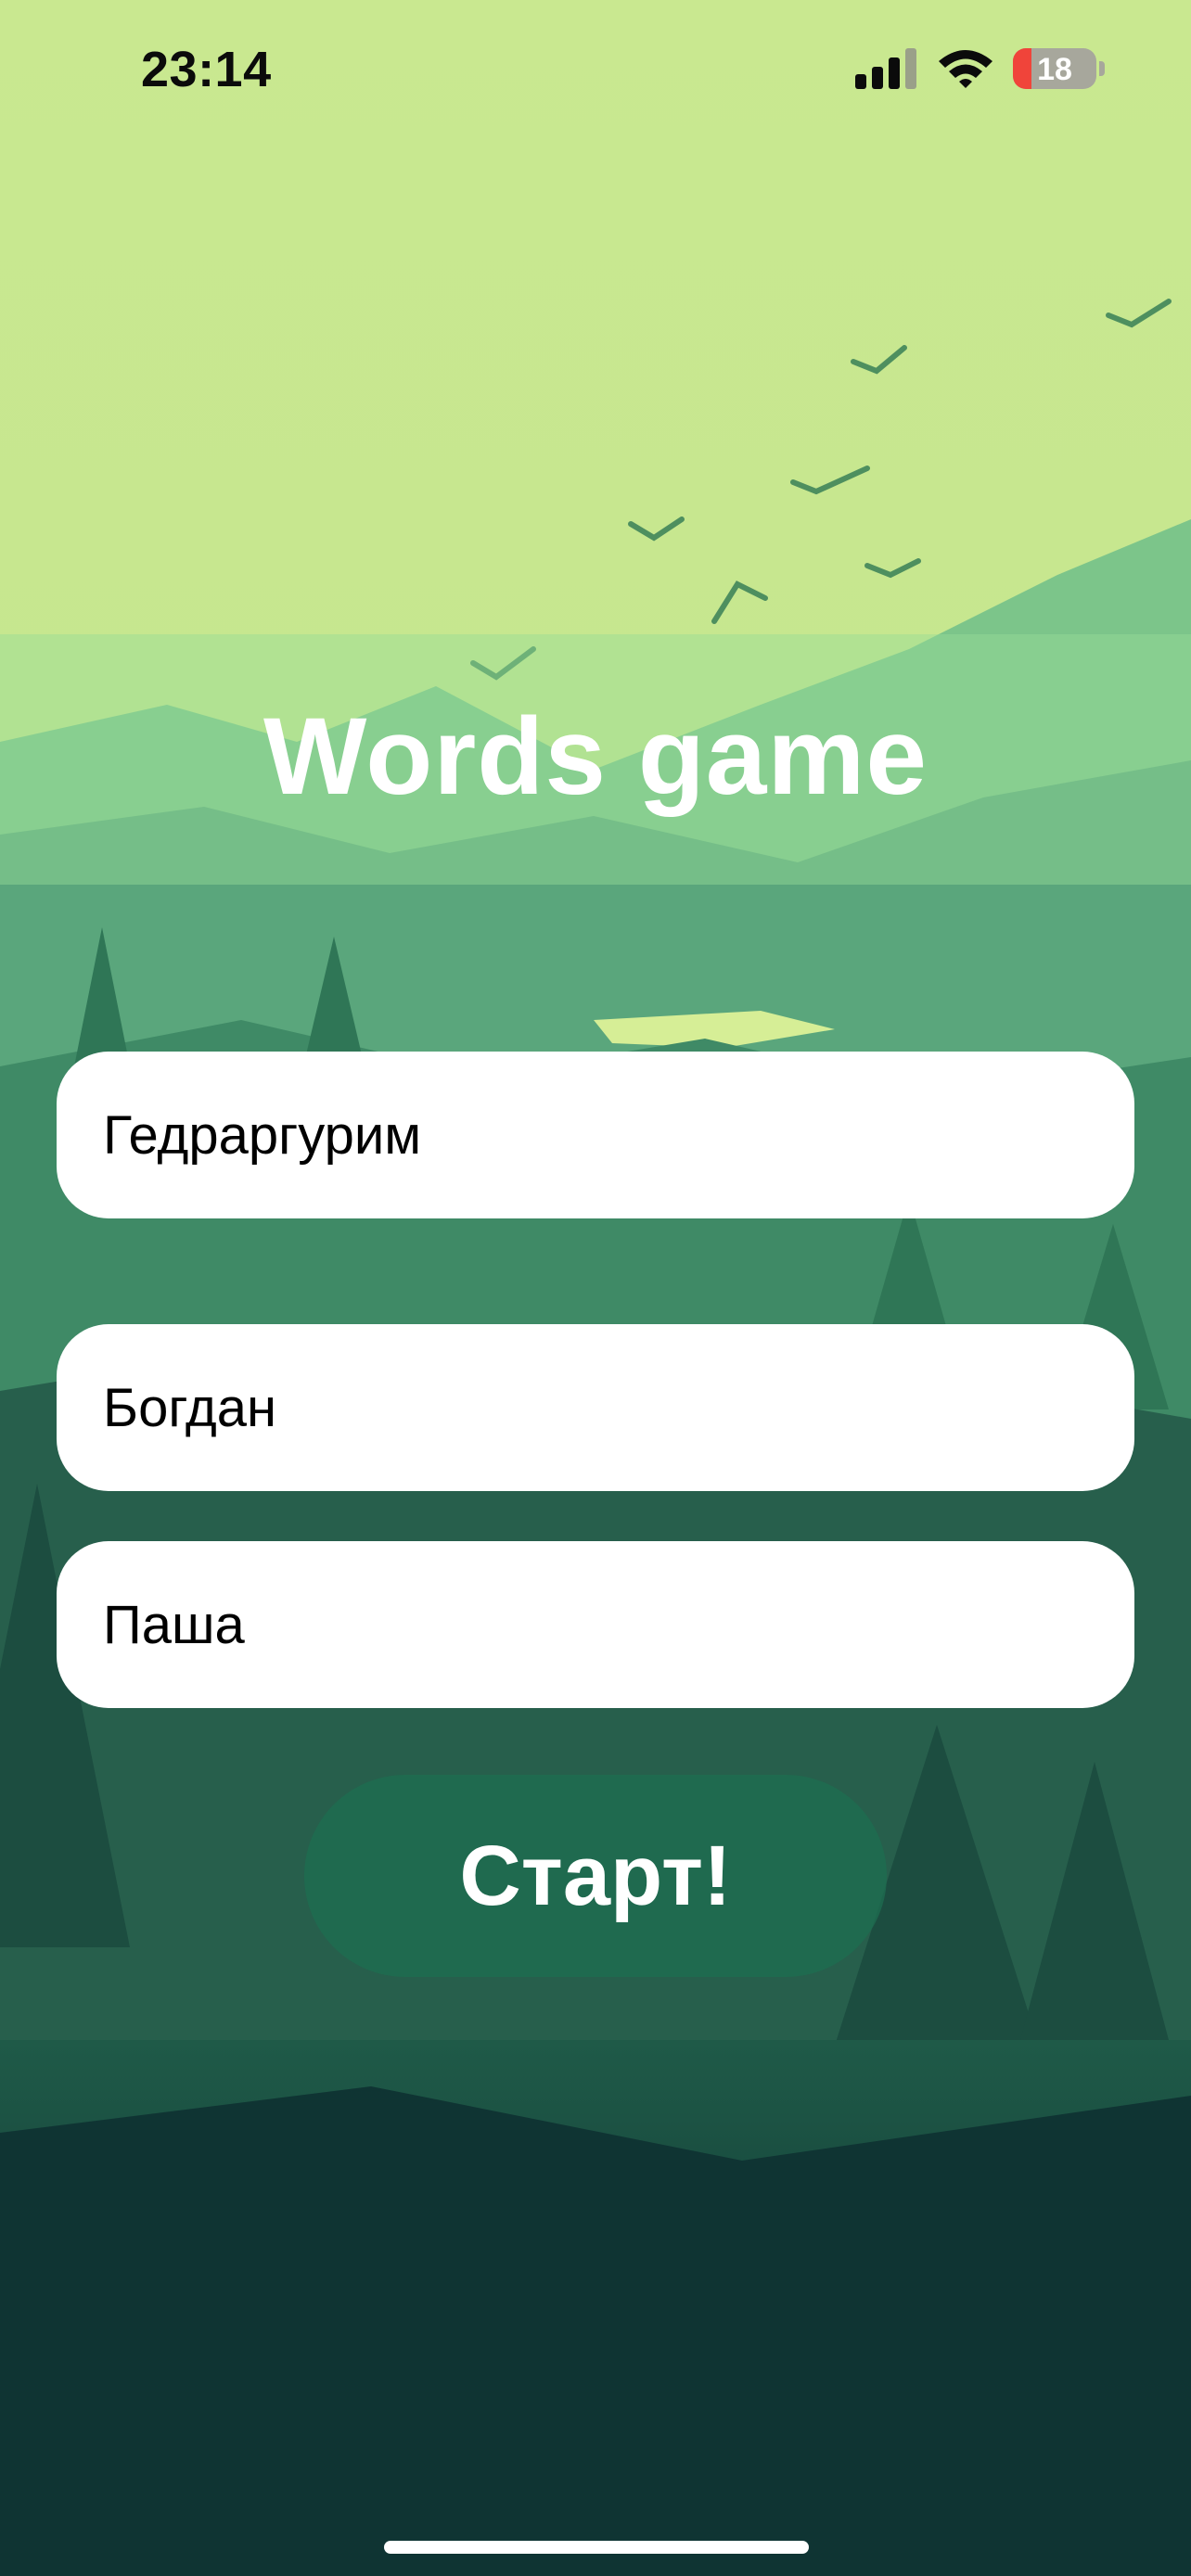 This screenshot has width=1191, height=2576. What do you see at coordinates (595, 1135) in the screenshot?
I see `player-name-field-1: Гедраргурим` at bounding box center [595, 1135].